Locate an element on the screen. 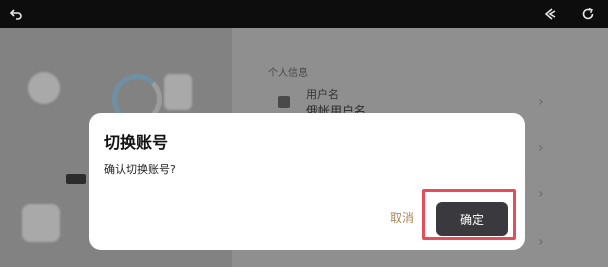 The image size is (608, 267). top-toolbar is located at coordinates (304, 14).